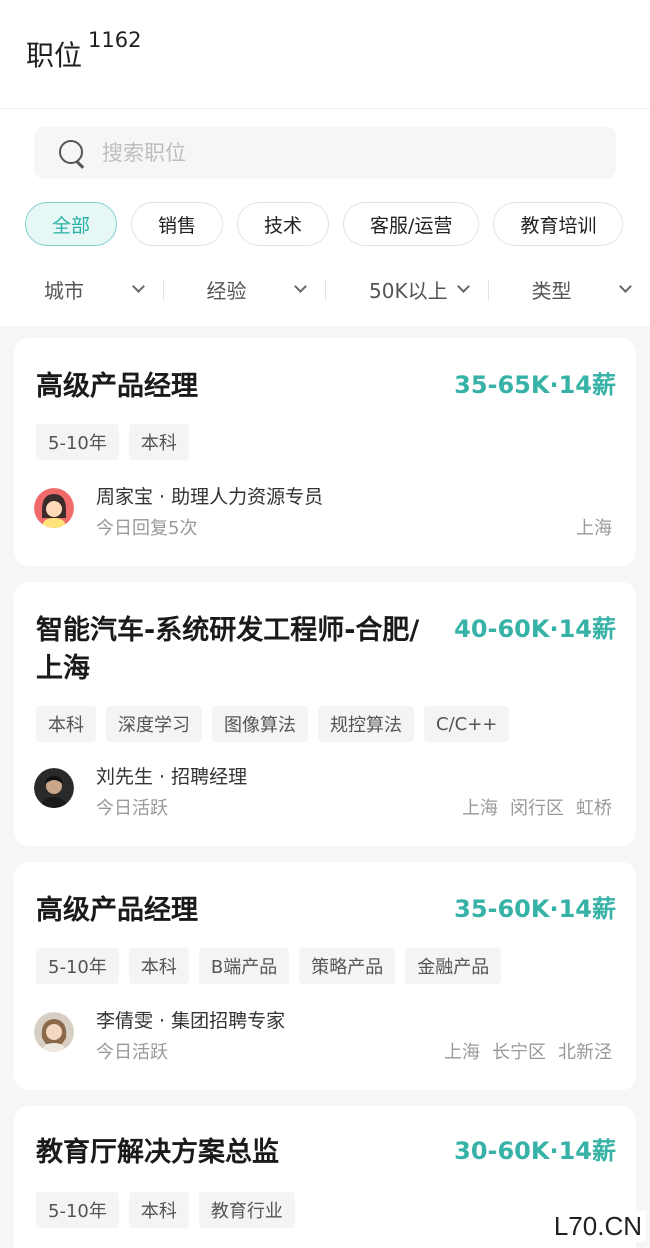  I want to click on filter-type-label: 类型, so click(551, 290).